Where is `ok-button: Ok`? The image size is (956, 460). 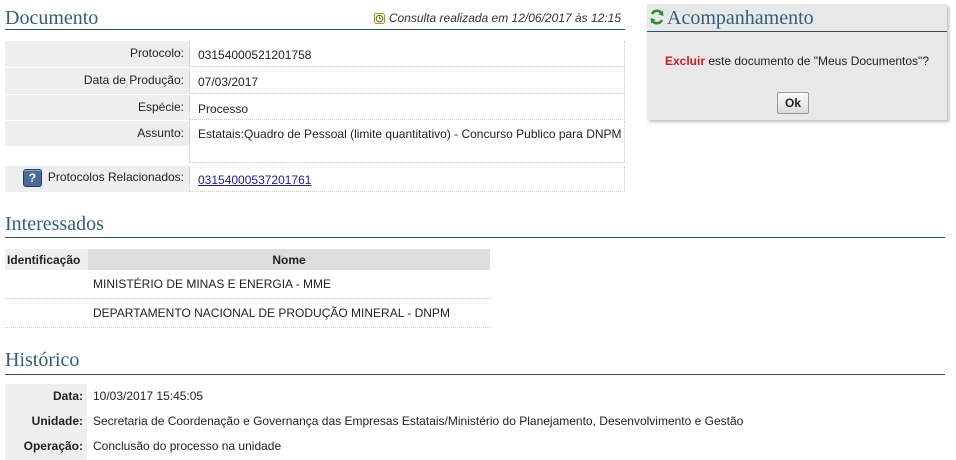 ok-button: Ok is located at coordinates (793, 103).